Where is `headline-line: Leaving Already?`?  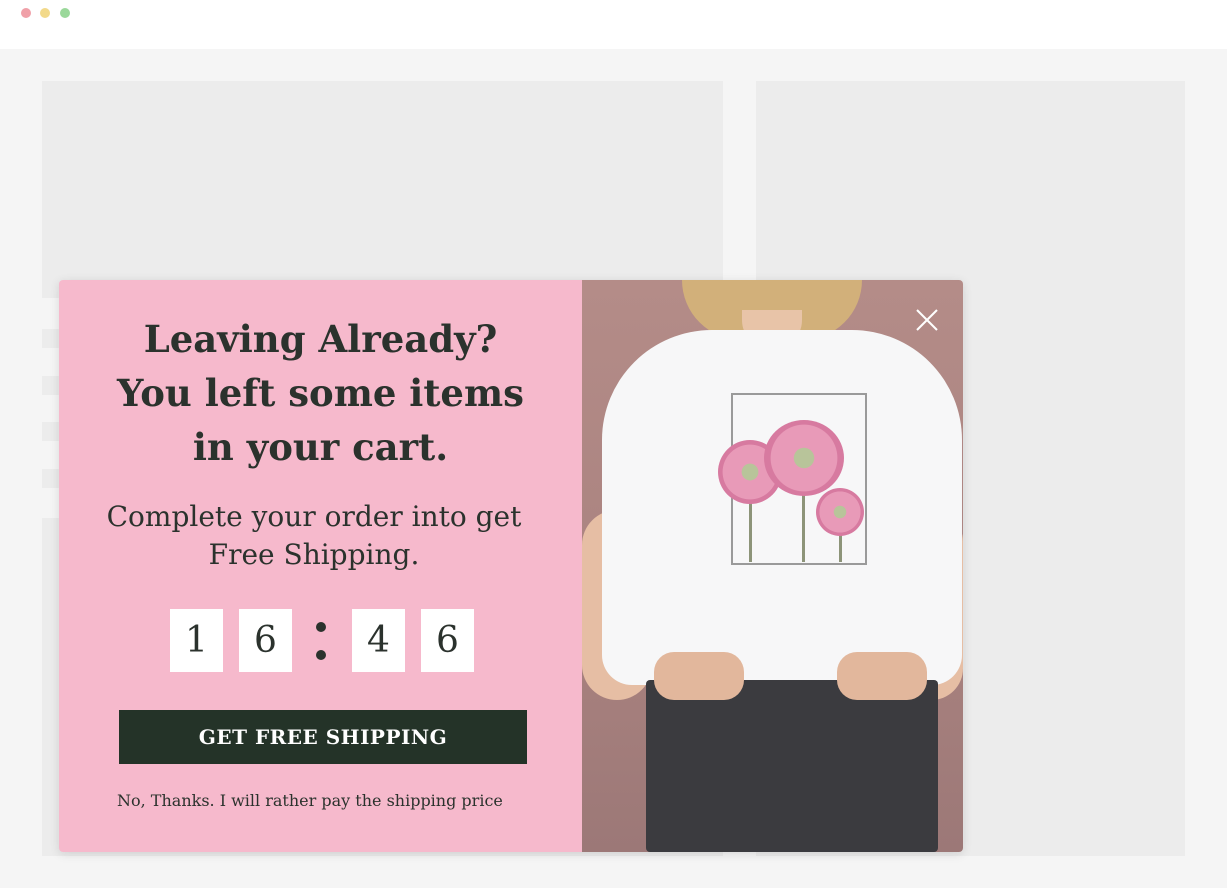 headline-line: Leaving Already? is located at coordinates (320, 339).